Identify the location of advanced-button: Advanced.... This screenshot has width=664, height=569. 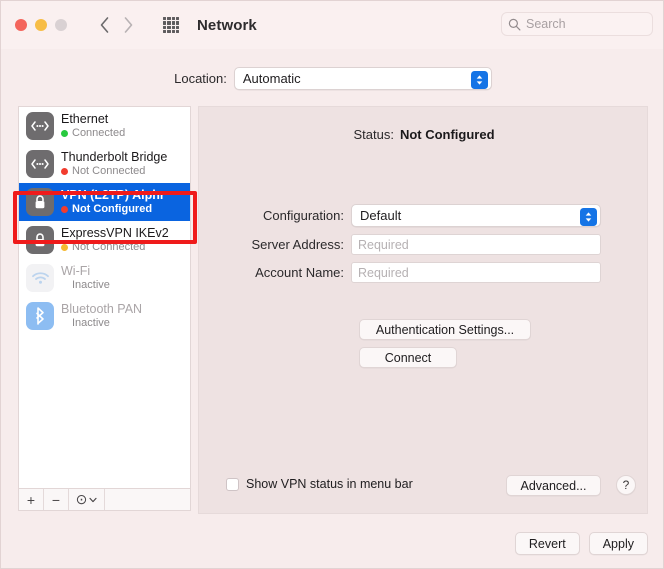
(553, 485).